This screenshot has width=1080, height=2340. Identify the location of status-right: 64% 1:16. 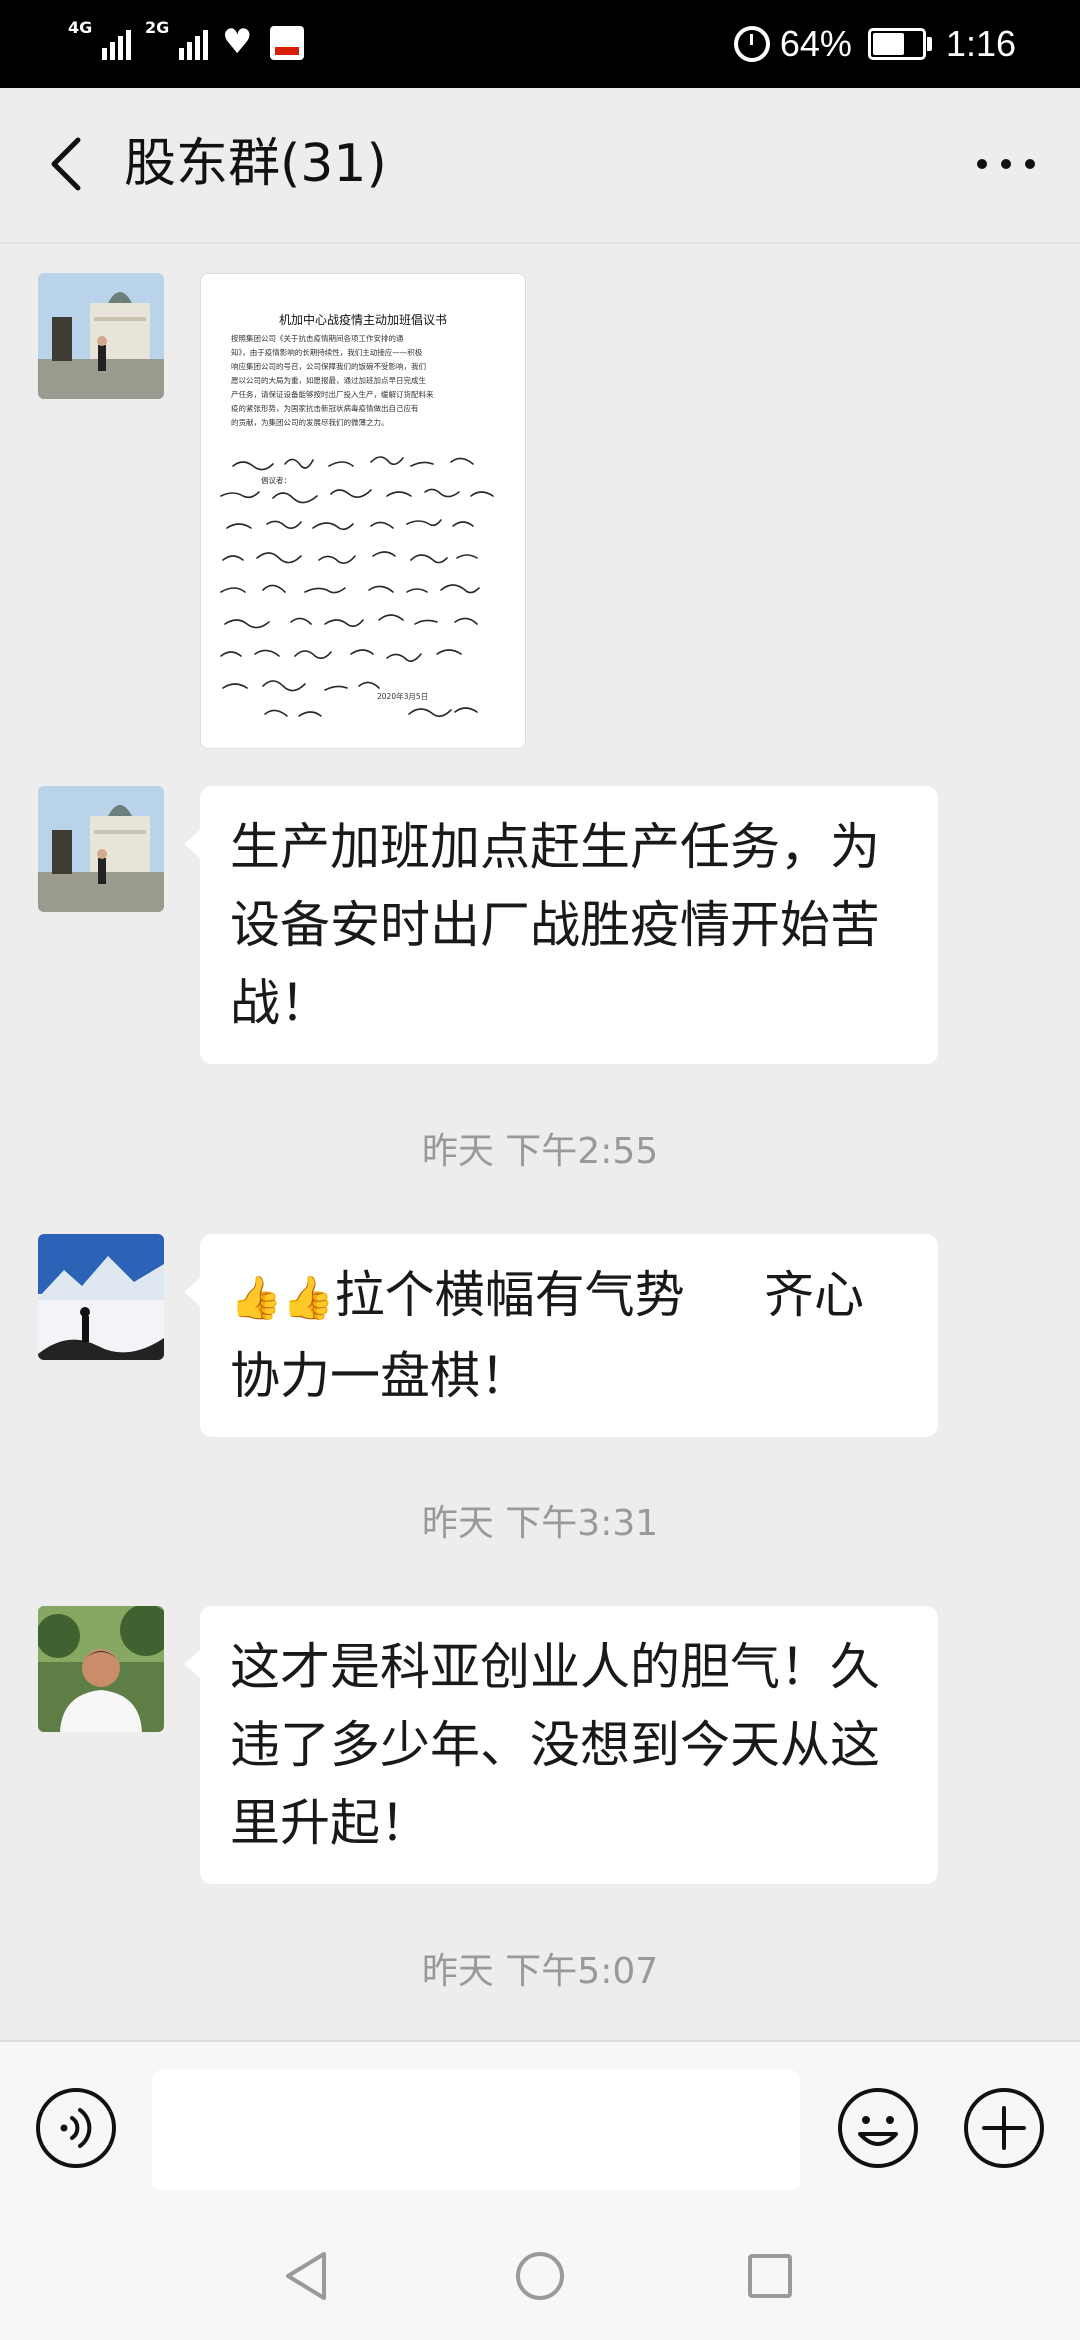
(874, 44).